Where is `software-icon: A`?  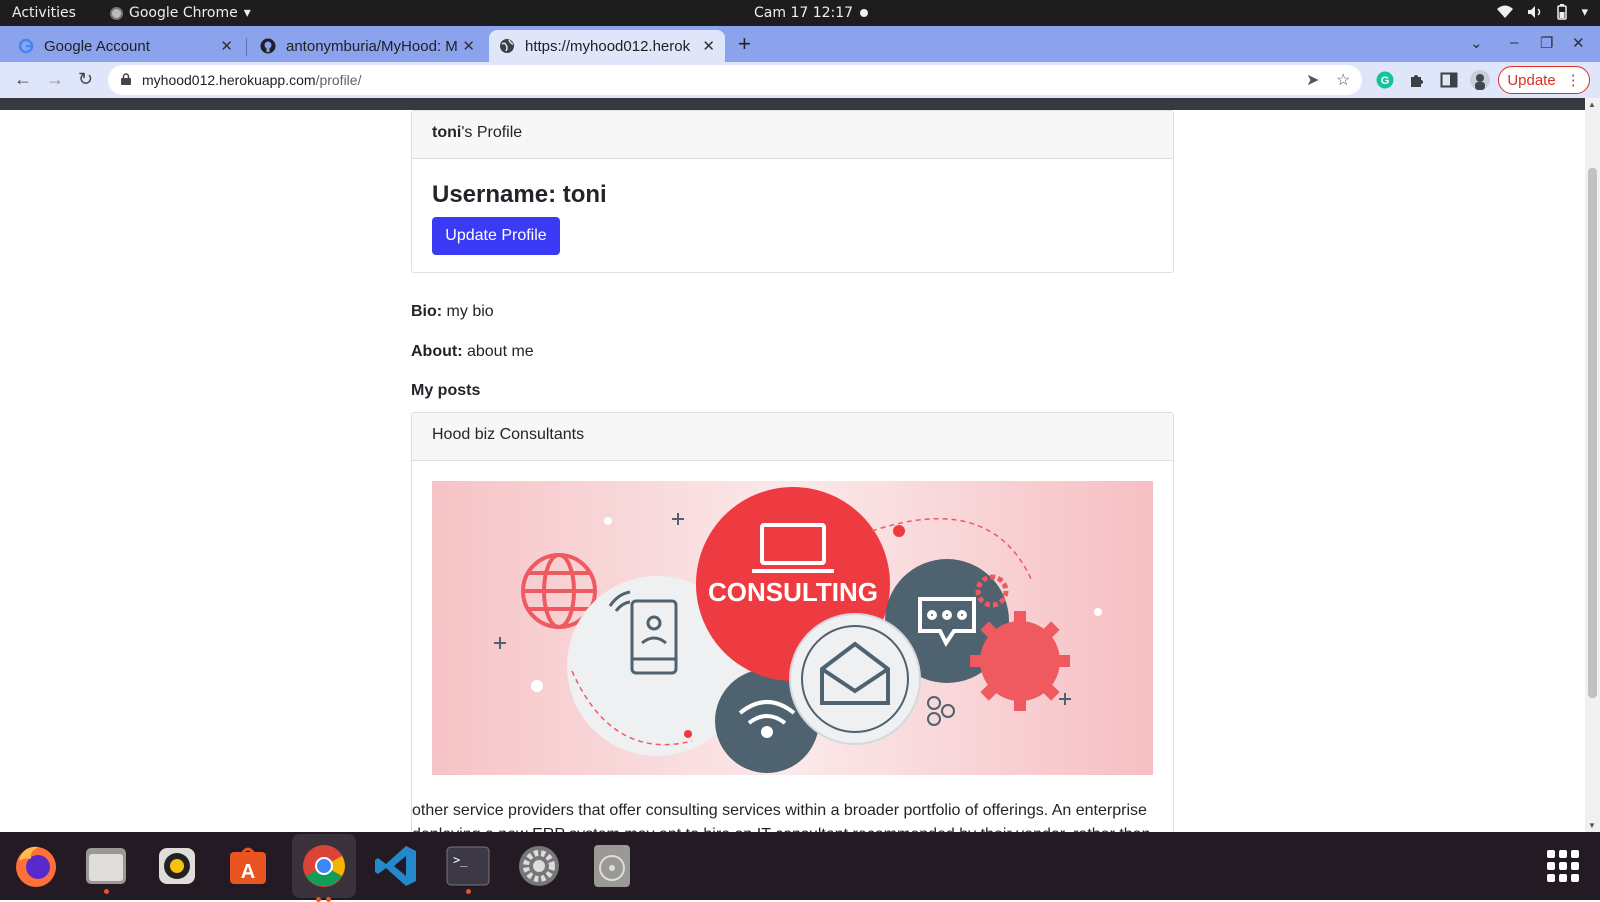 software-icon: A is located at coordinates (248, 865).